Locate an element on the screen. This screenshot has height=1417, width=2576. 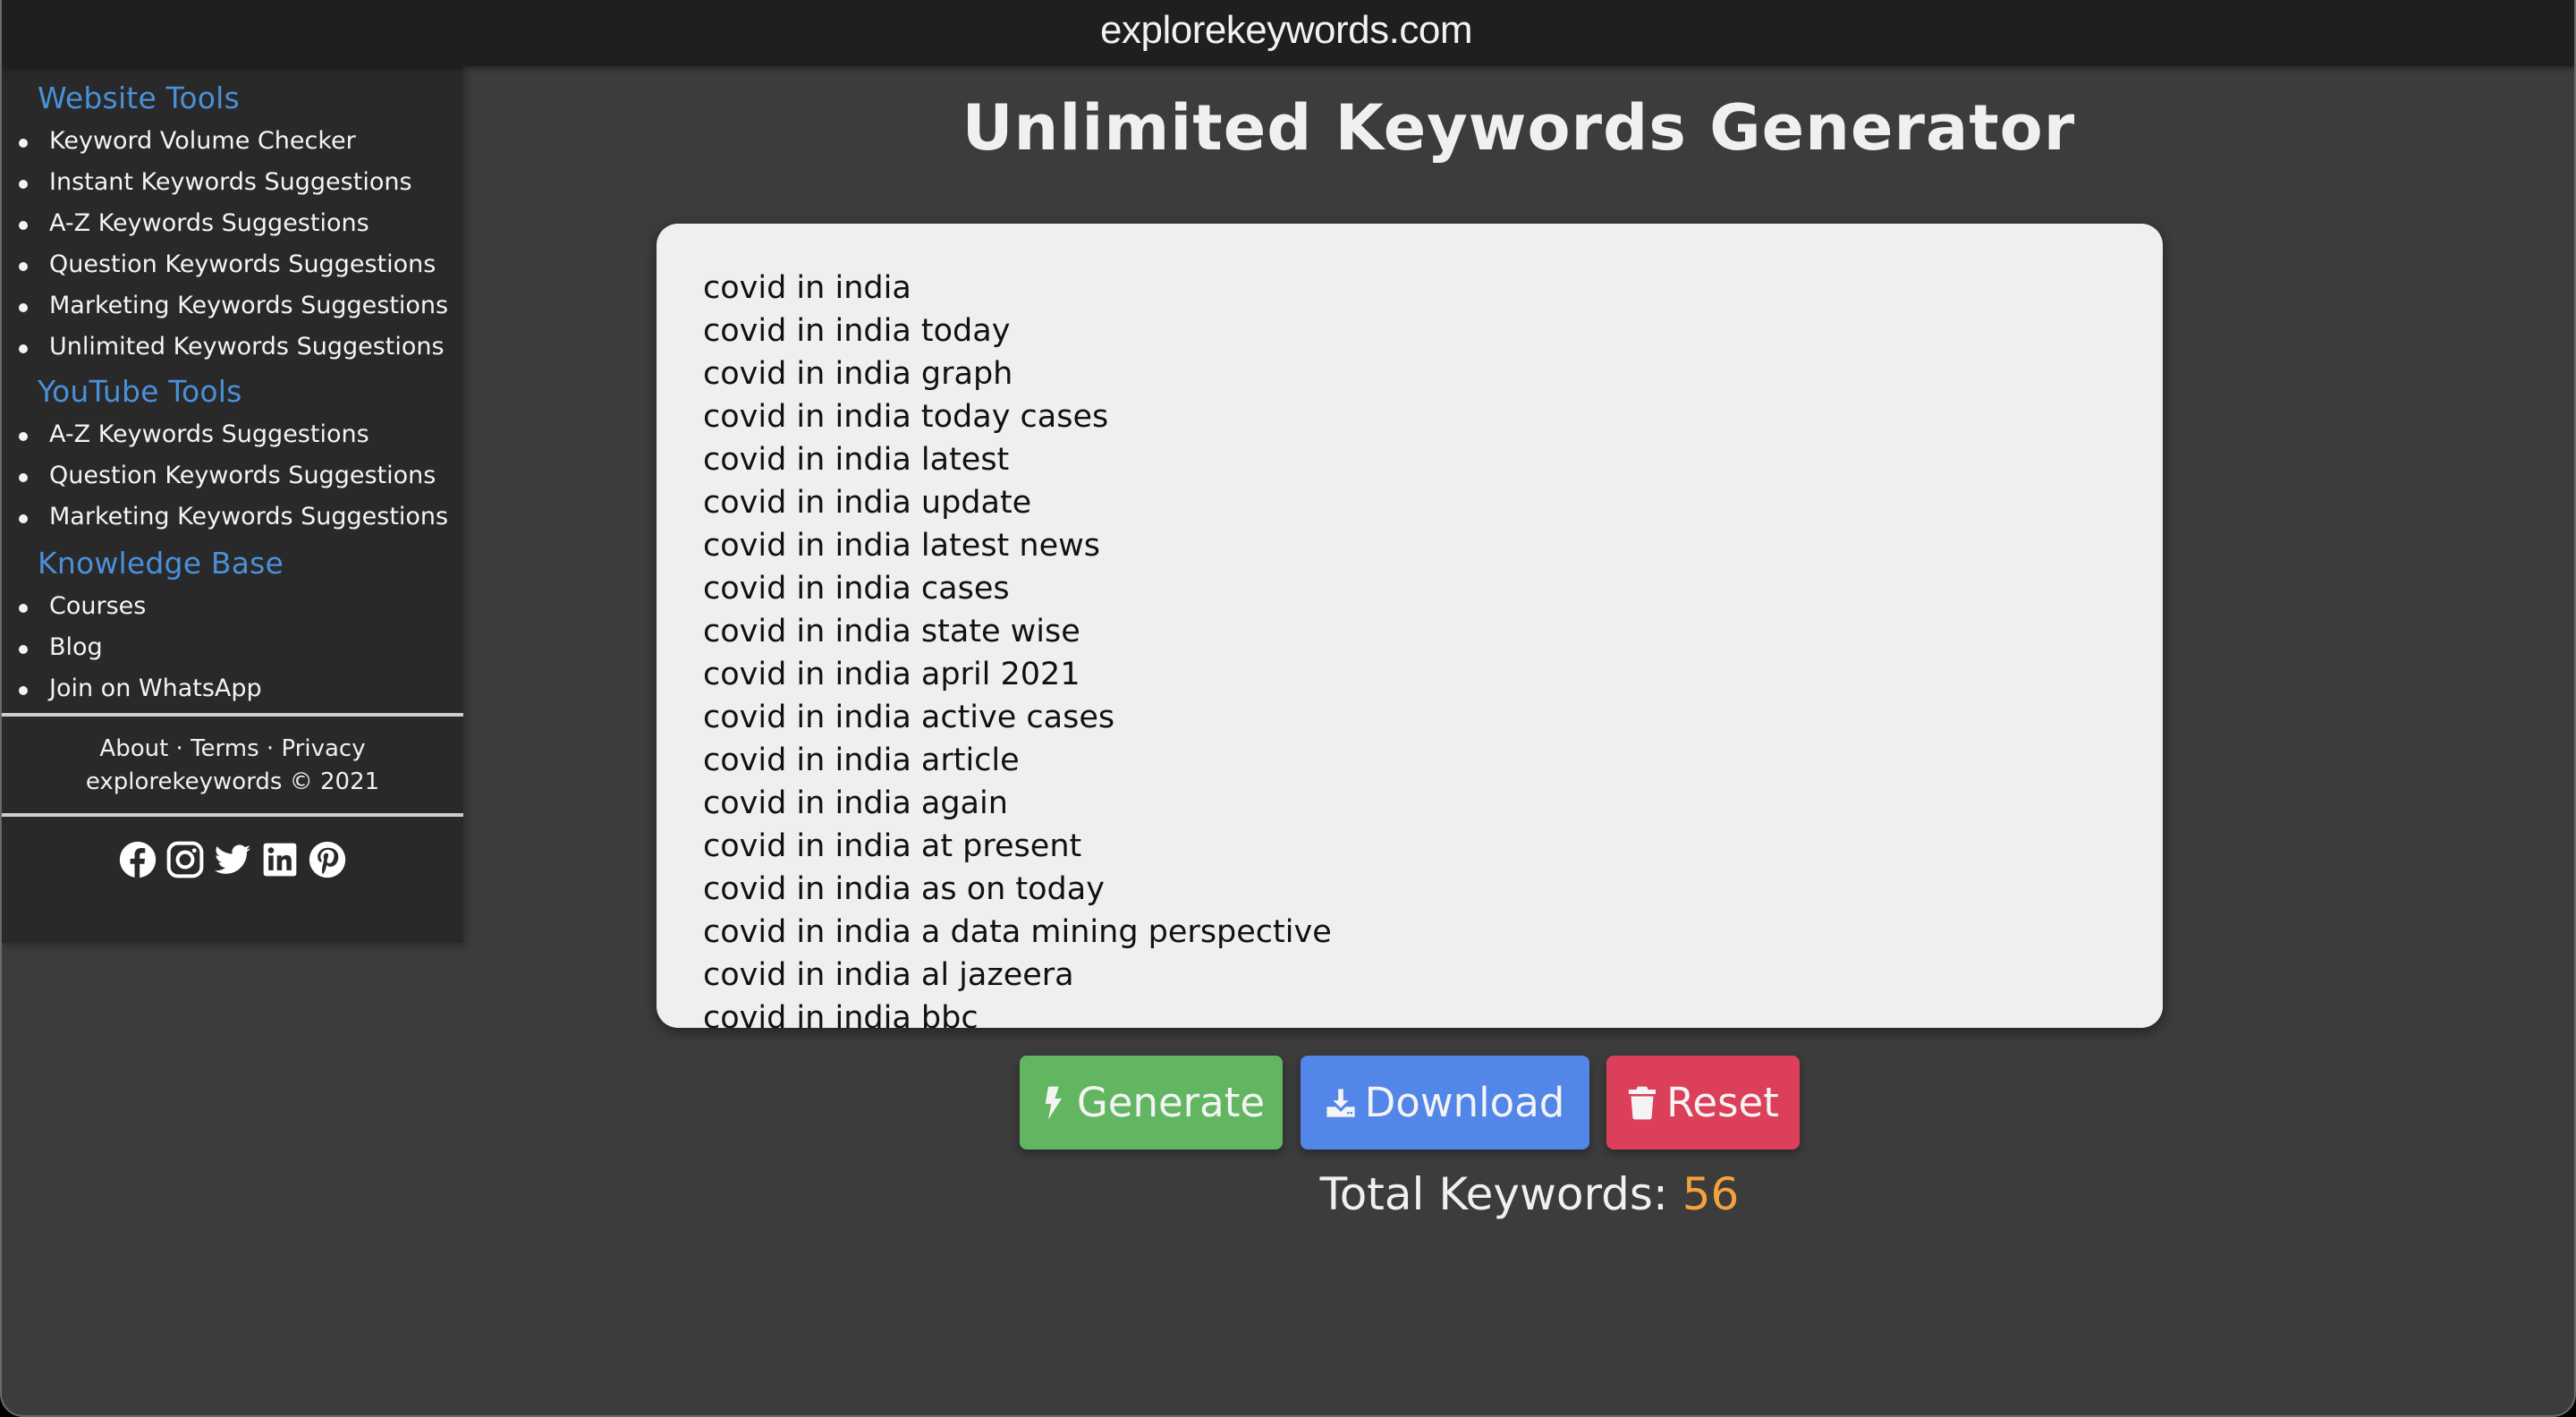
footer-links-row: About · Terms · Privacy is located at coordinates (232, 749).